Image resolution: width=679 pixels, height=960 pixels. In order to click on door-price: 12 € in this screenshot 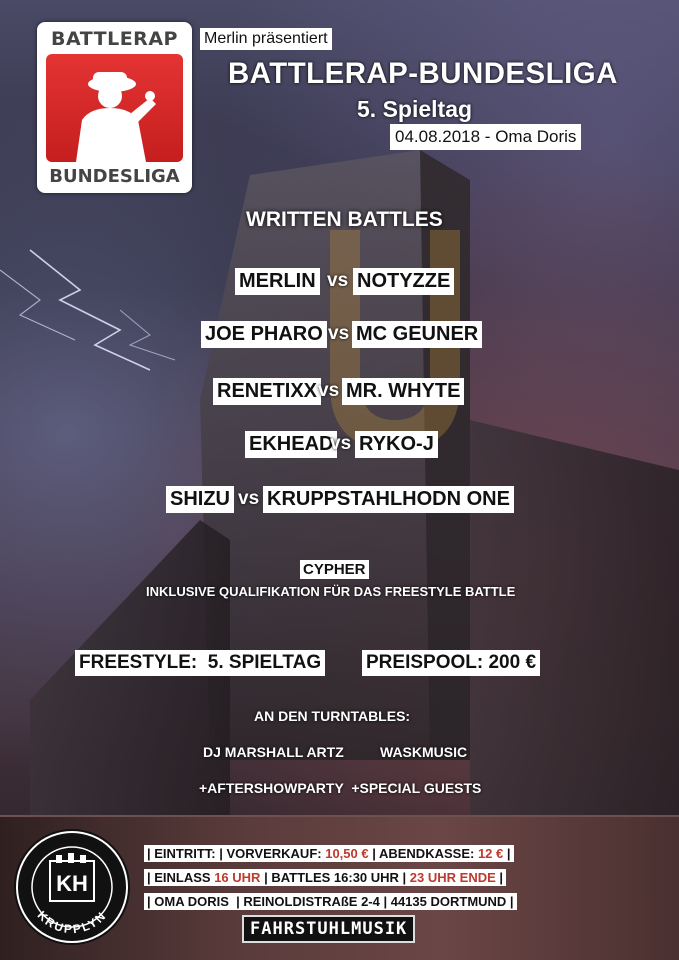, I will do `click(490, 853)`.